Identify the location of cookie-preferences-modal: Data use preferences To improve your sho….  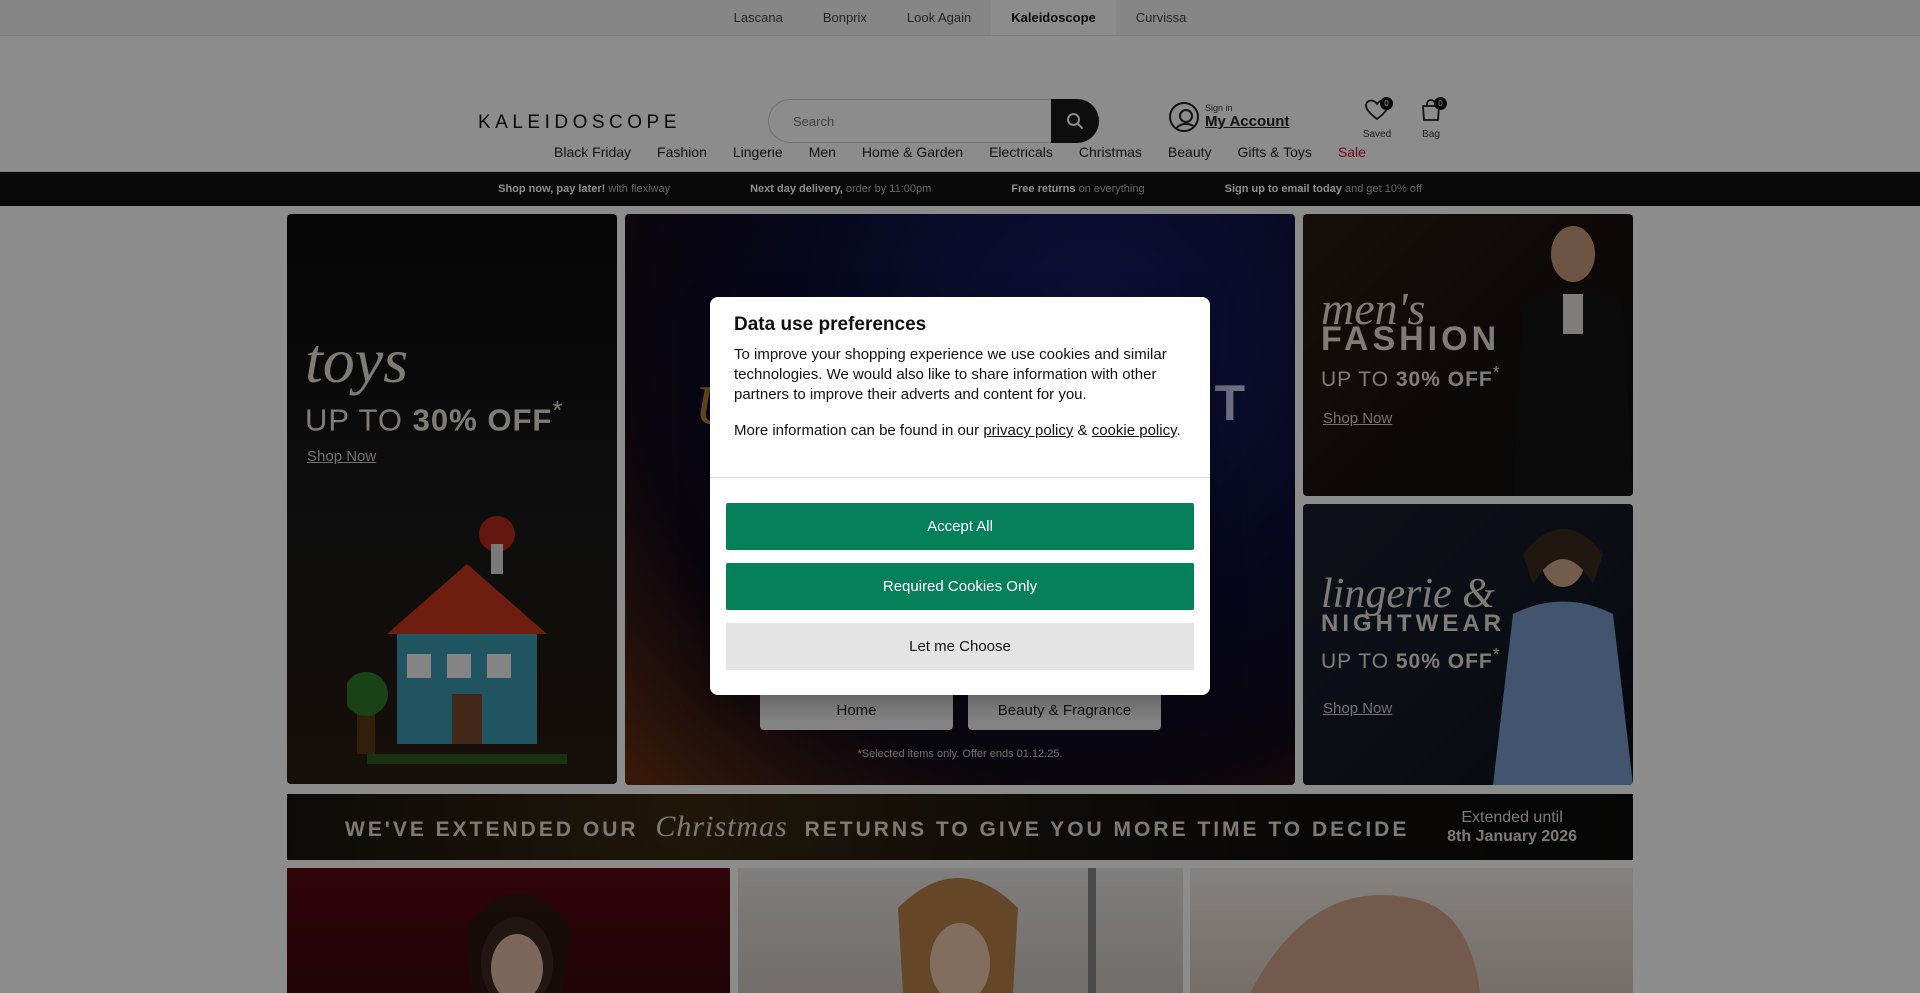
(960, 496).